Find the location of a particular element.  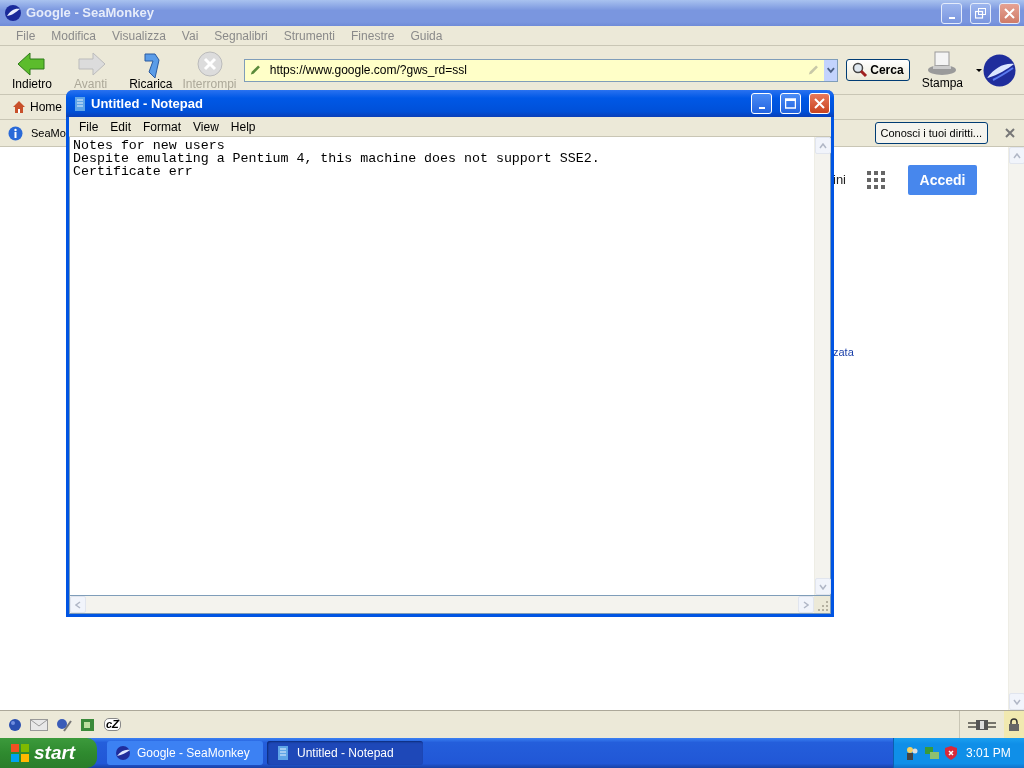

taskbar-button: Untitled - Notepad is located at coordinates (345, 753).